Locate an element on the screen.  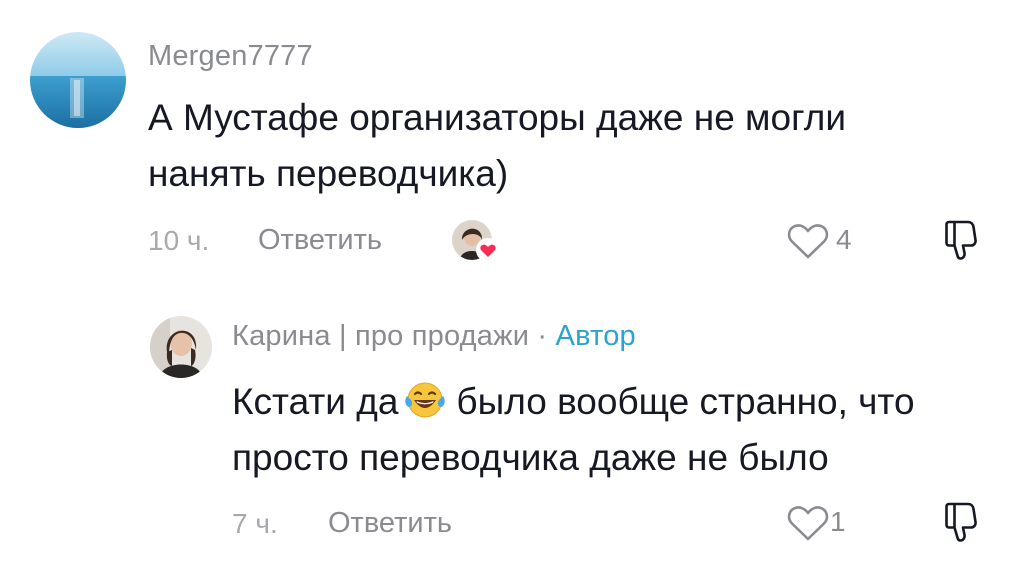
heart-badge-icon is located at coordinates (488, 250).